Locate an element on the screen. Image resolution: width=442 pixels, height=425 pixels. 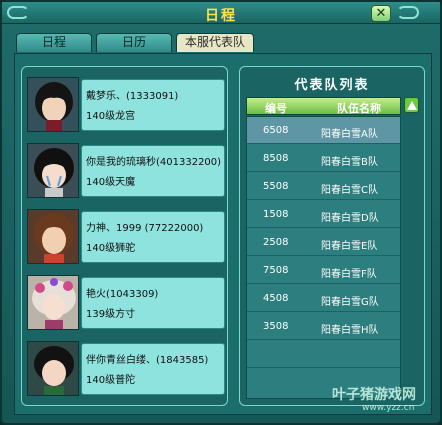
table-row: 4508 阳春白雪G队 is located at coordinates (323, 298).